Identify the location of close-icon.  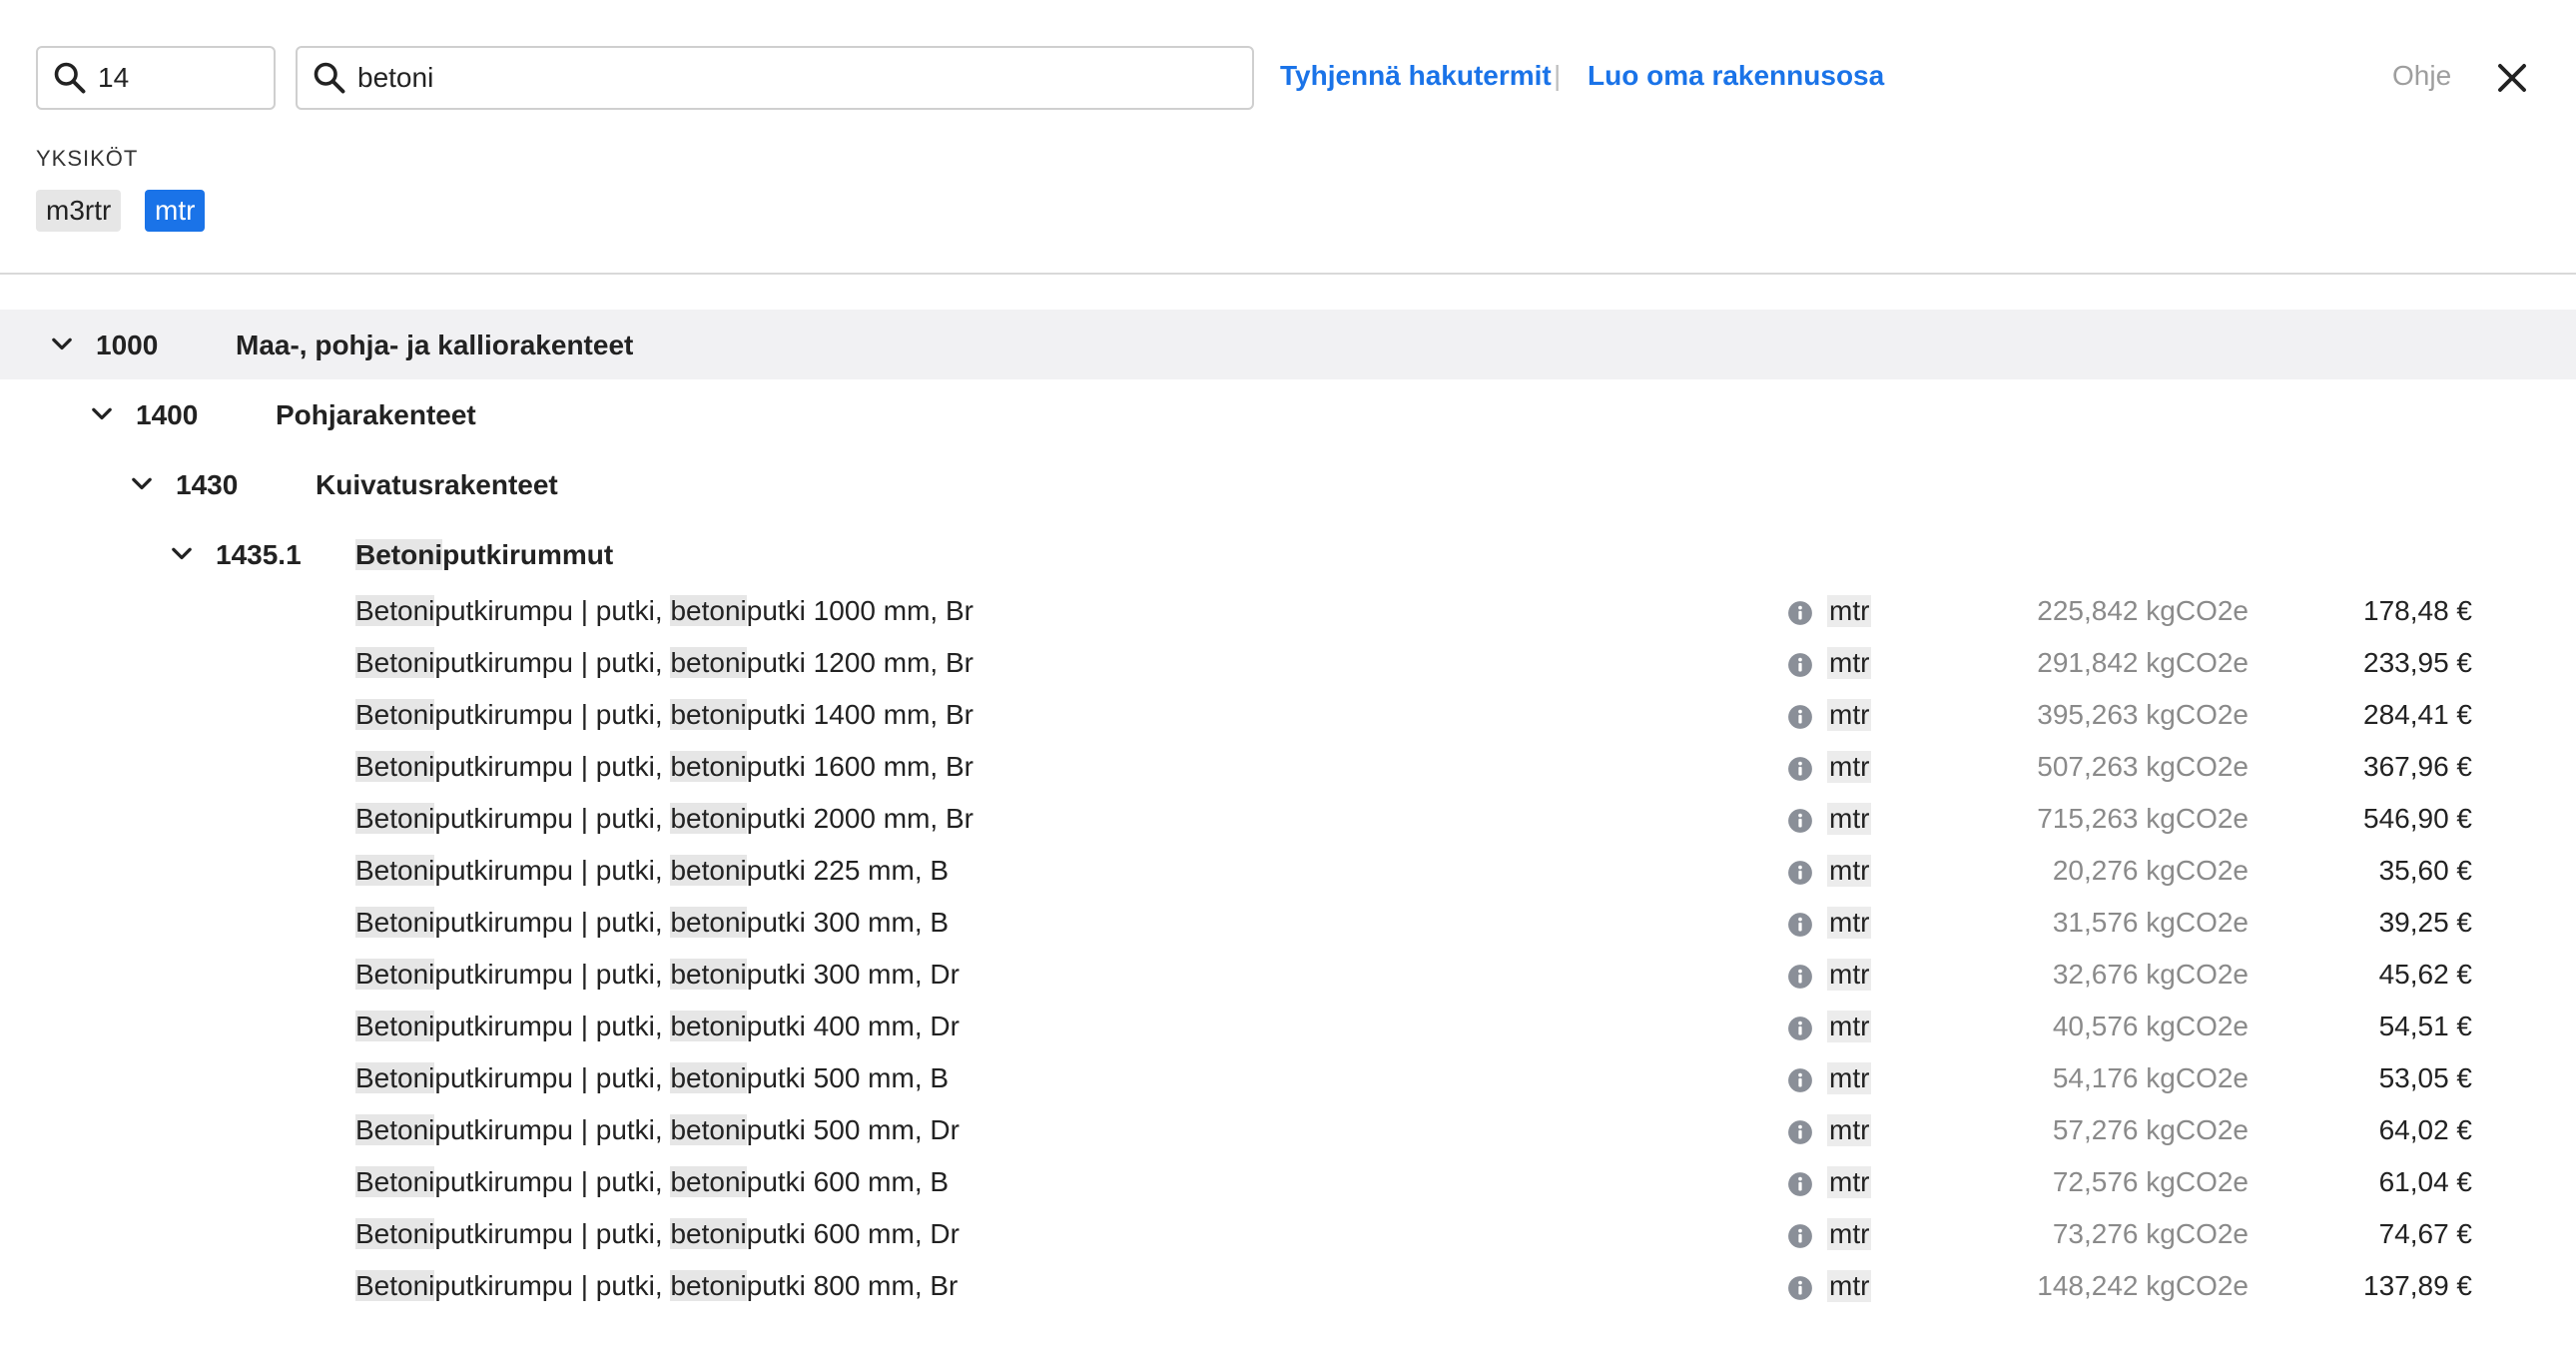
(2512, 78).